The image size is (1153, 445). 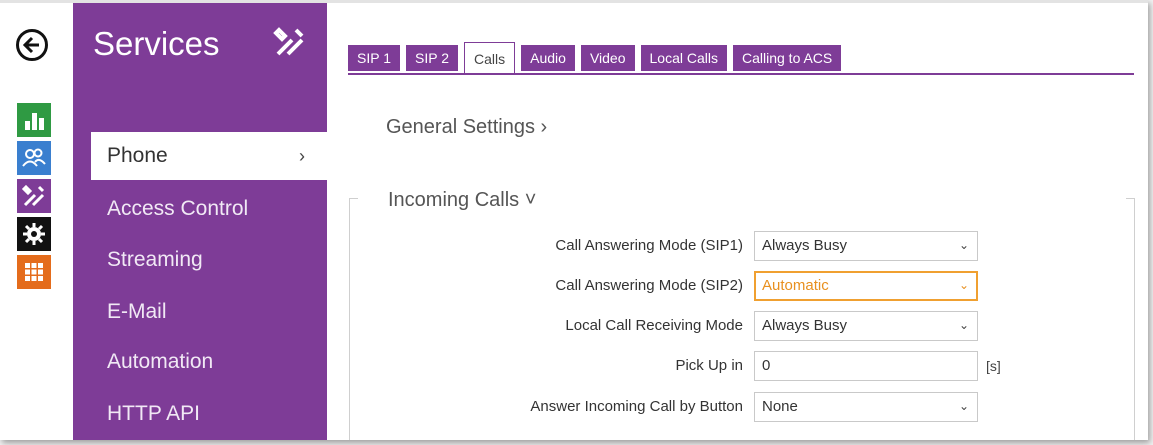 I want to click on nav-item-http-api: HTTP API, so click(x=209, y=414).